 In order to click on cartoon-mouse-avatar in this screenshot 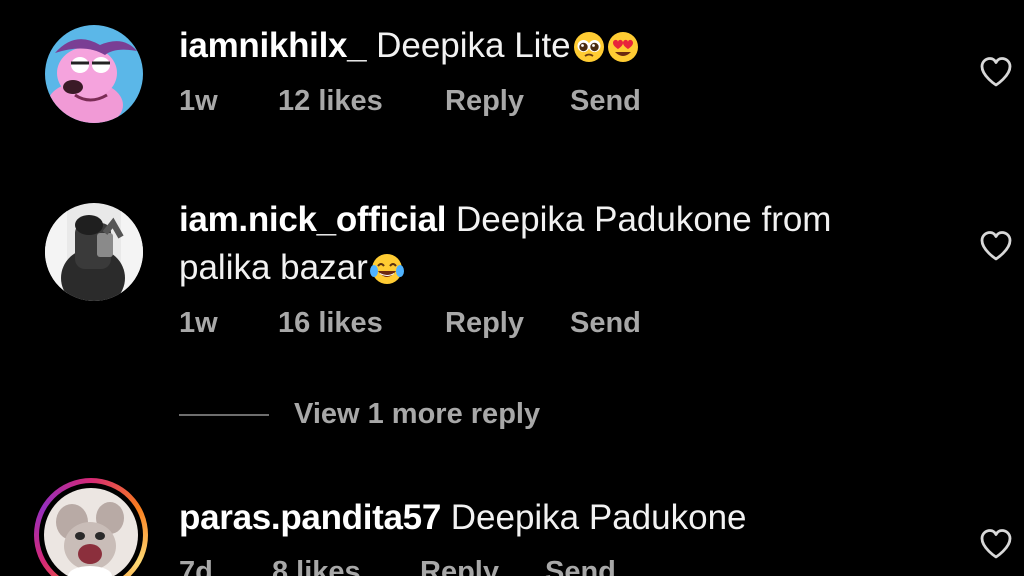, I will do `click(91, 532)`.